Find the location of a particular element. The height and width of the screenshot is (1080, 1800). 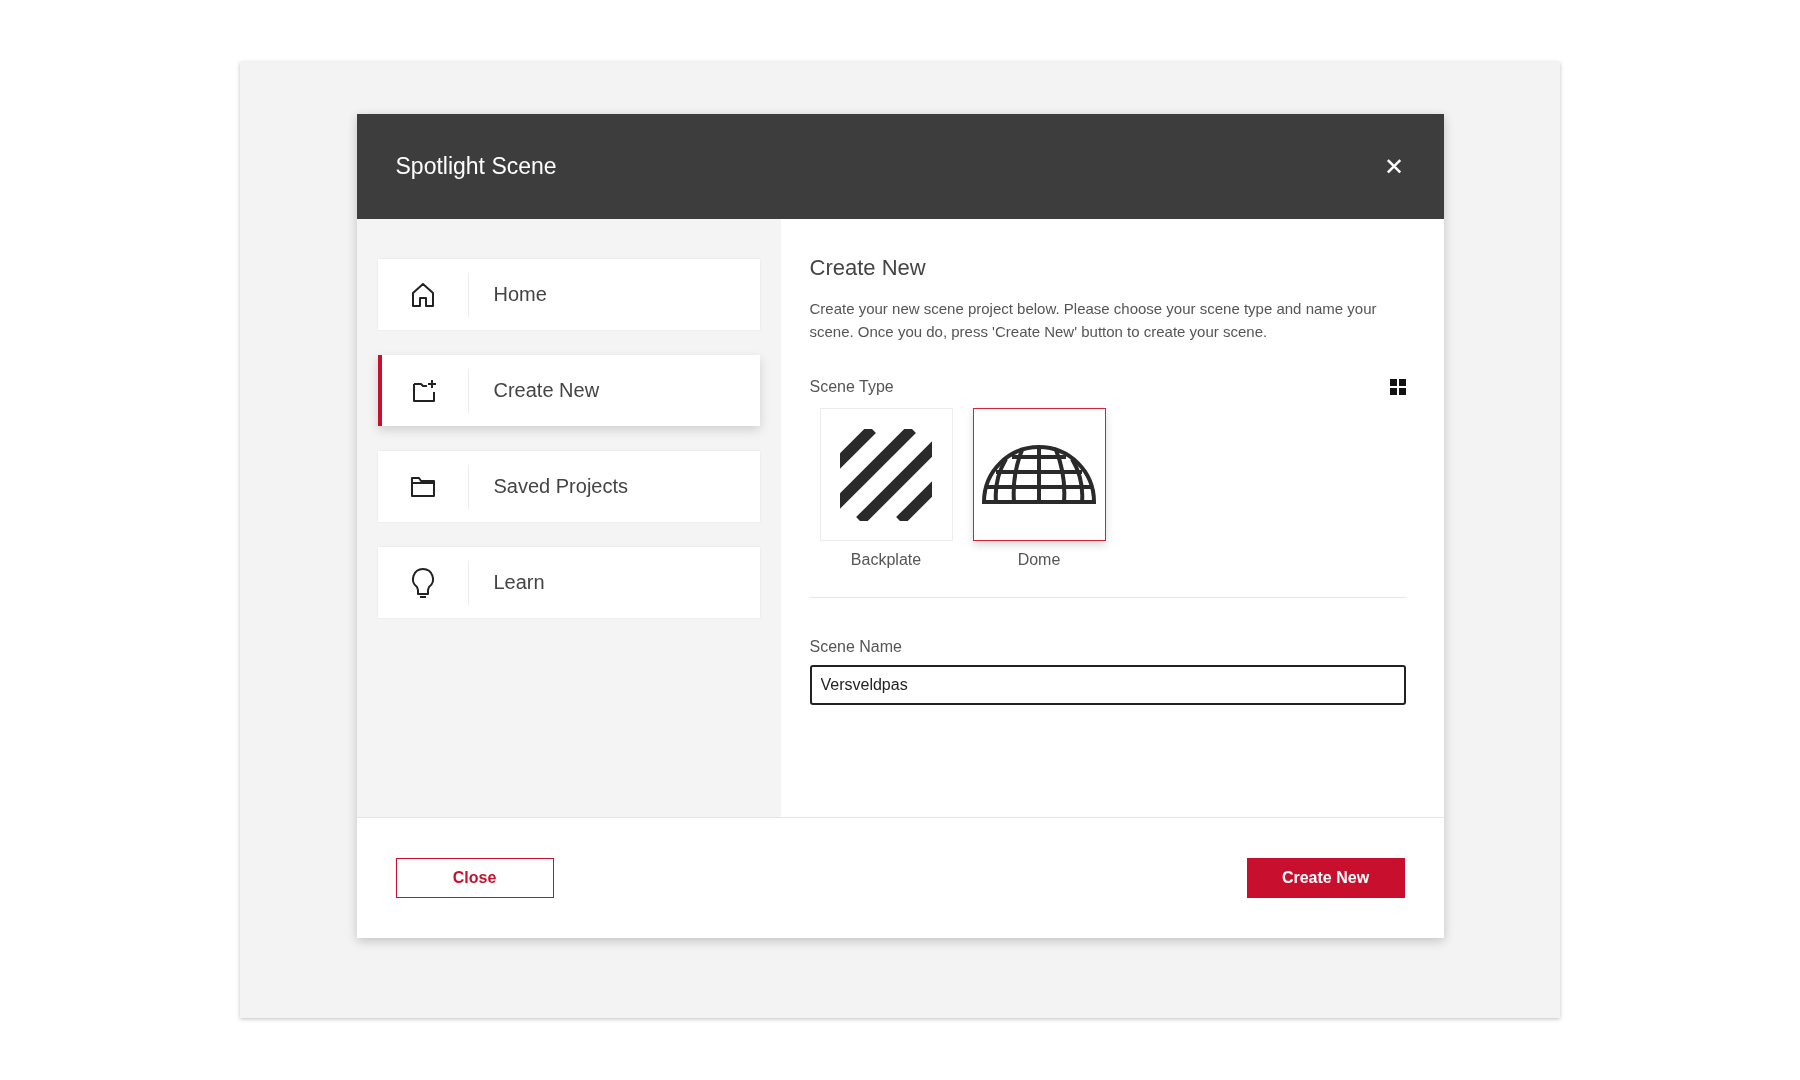

diagonal-stripes-icon is located at coordinates (886, 474).